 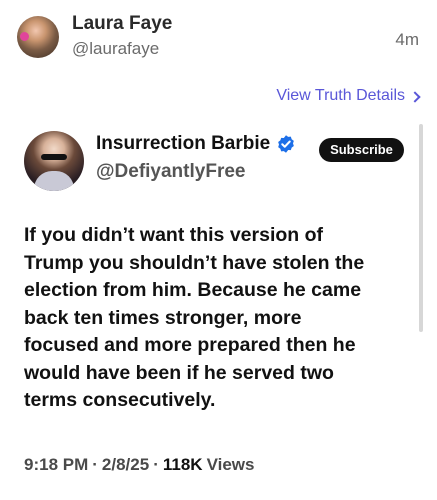 I want to click on post-date: 2/8/25, so click(x=125, y=464).